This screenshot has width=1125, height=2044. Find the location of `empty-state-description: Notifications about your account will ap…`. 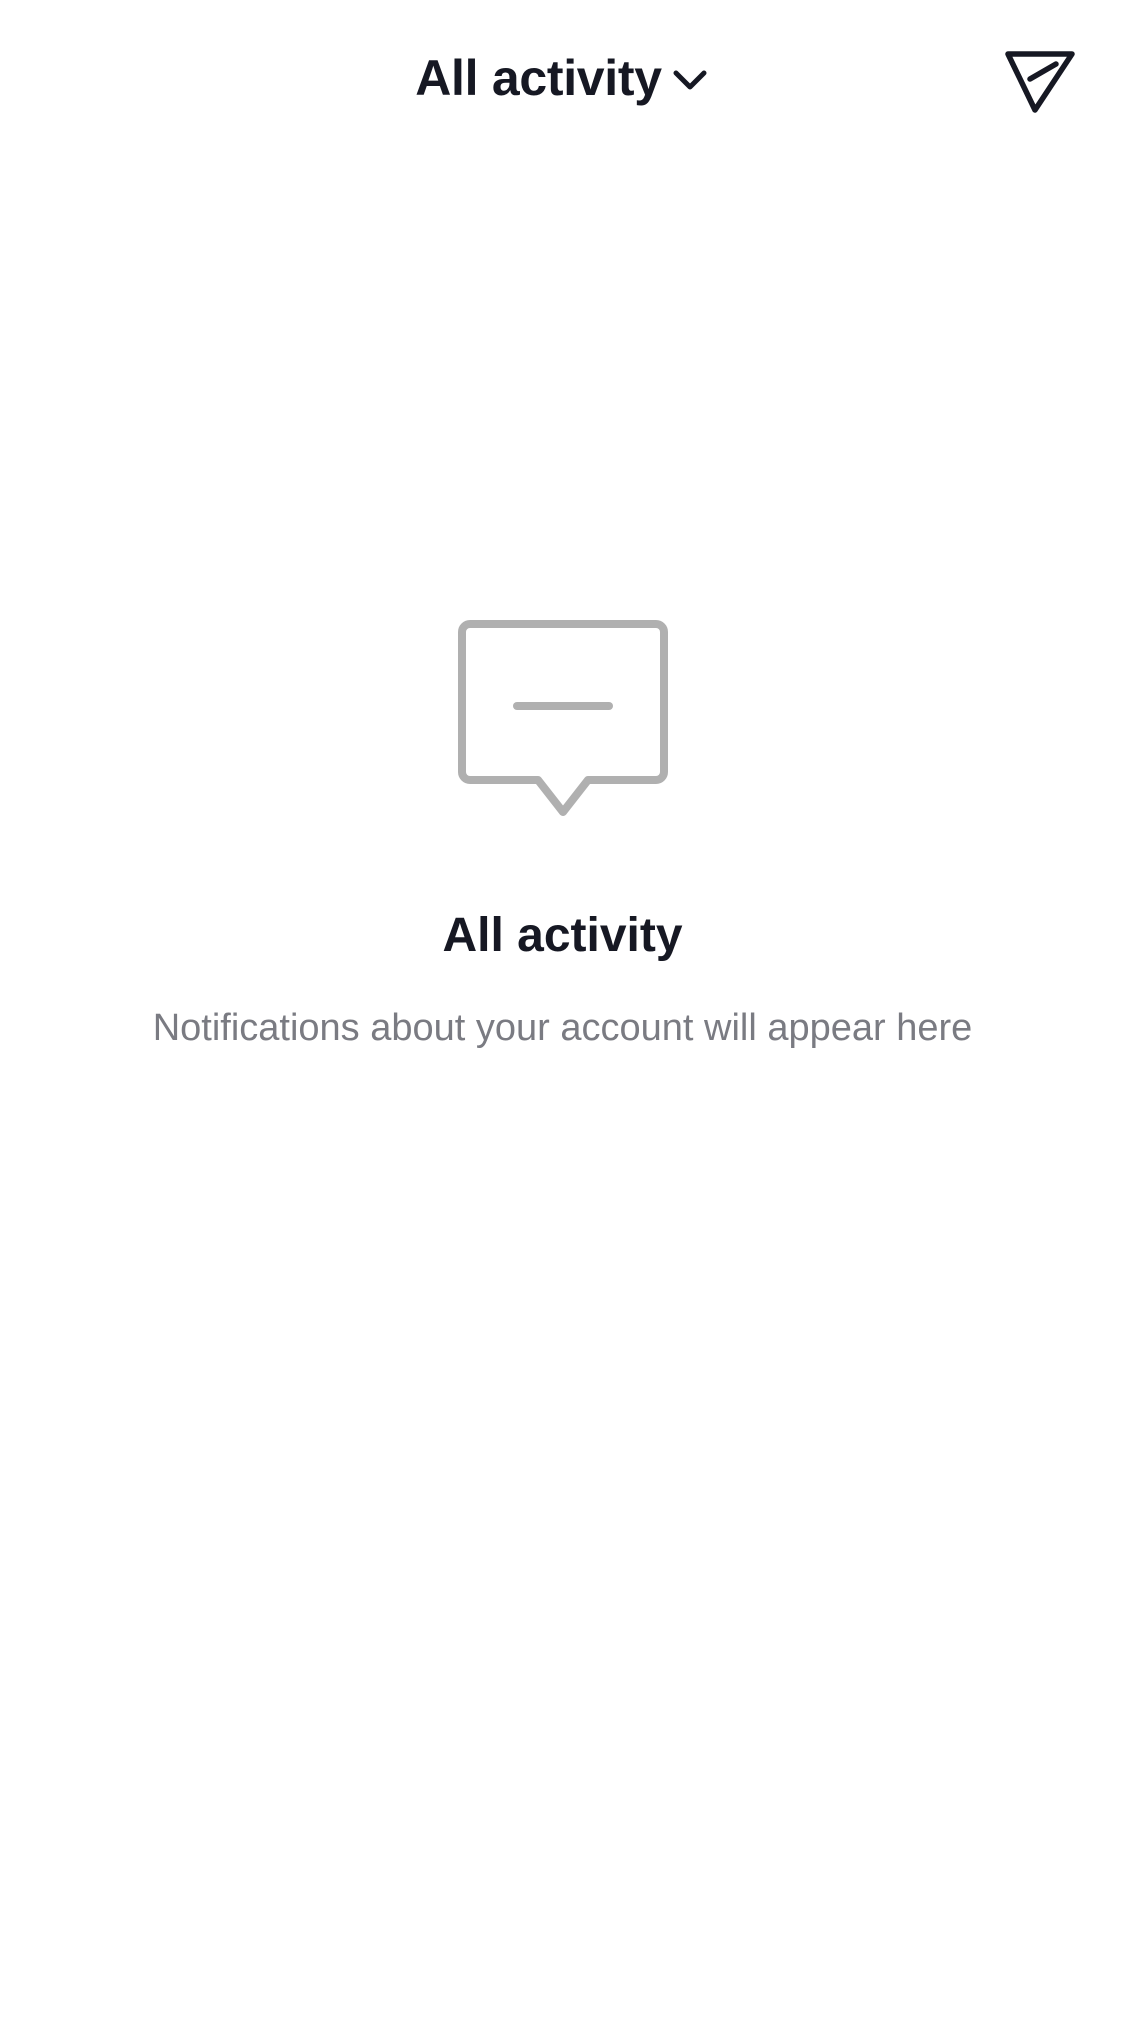

empty-state-description: Notifications about your account will ap… is located at coordinates (562, 1028).